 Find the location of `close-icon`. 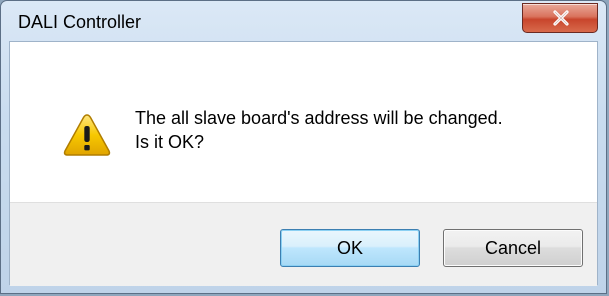

close-icon is located at coordinates (561, 18).